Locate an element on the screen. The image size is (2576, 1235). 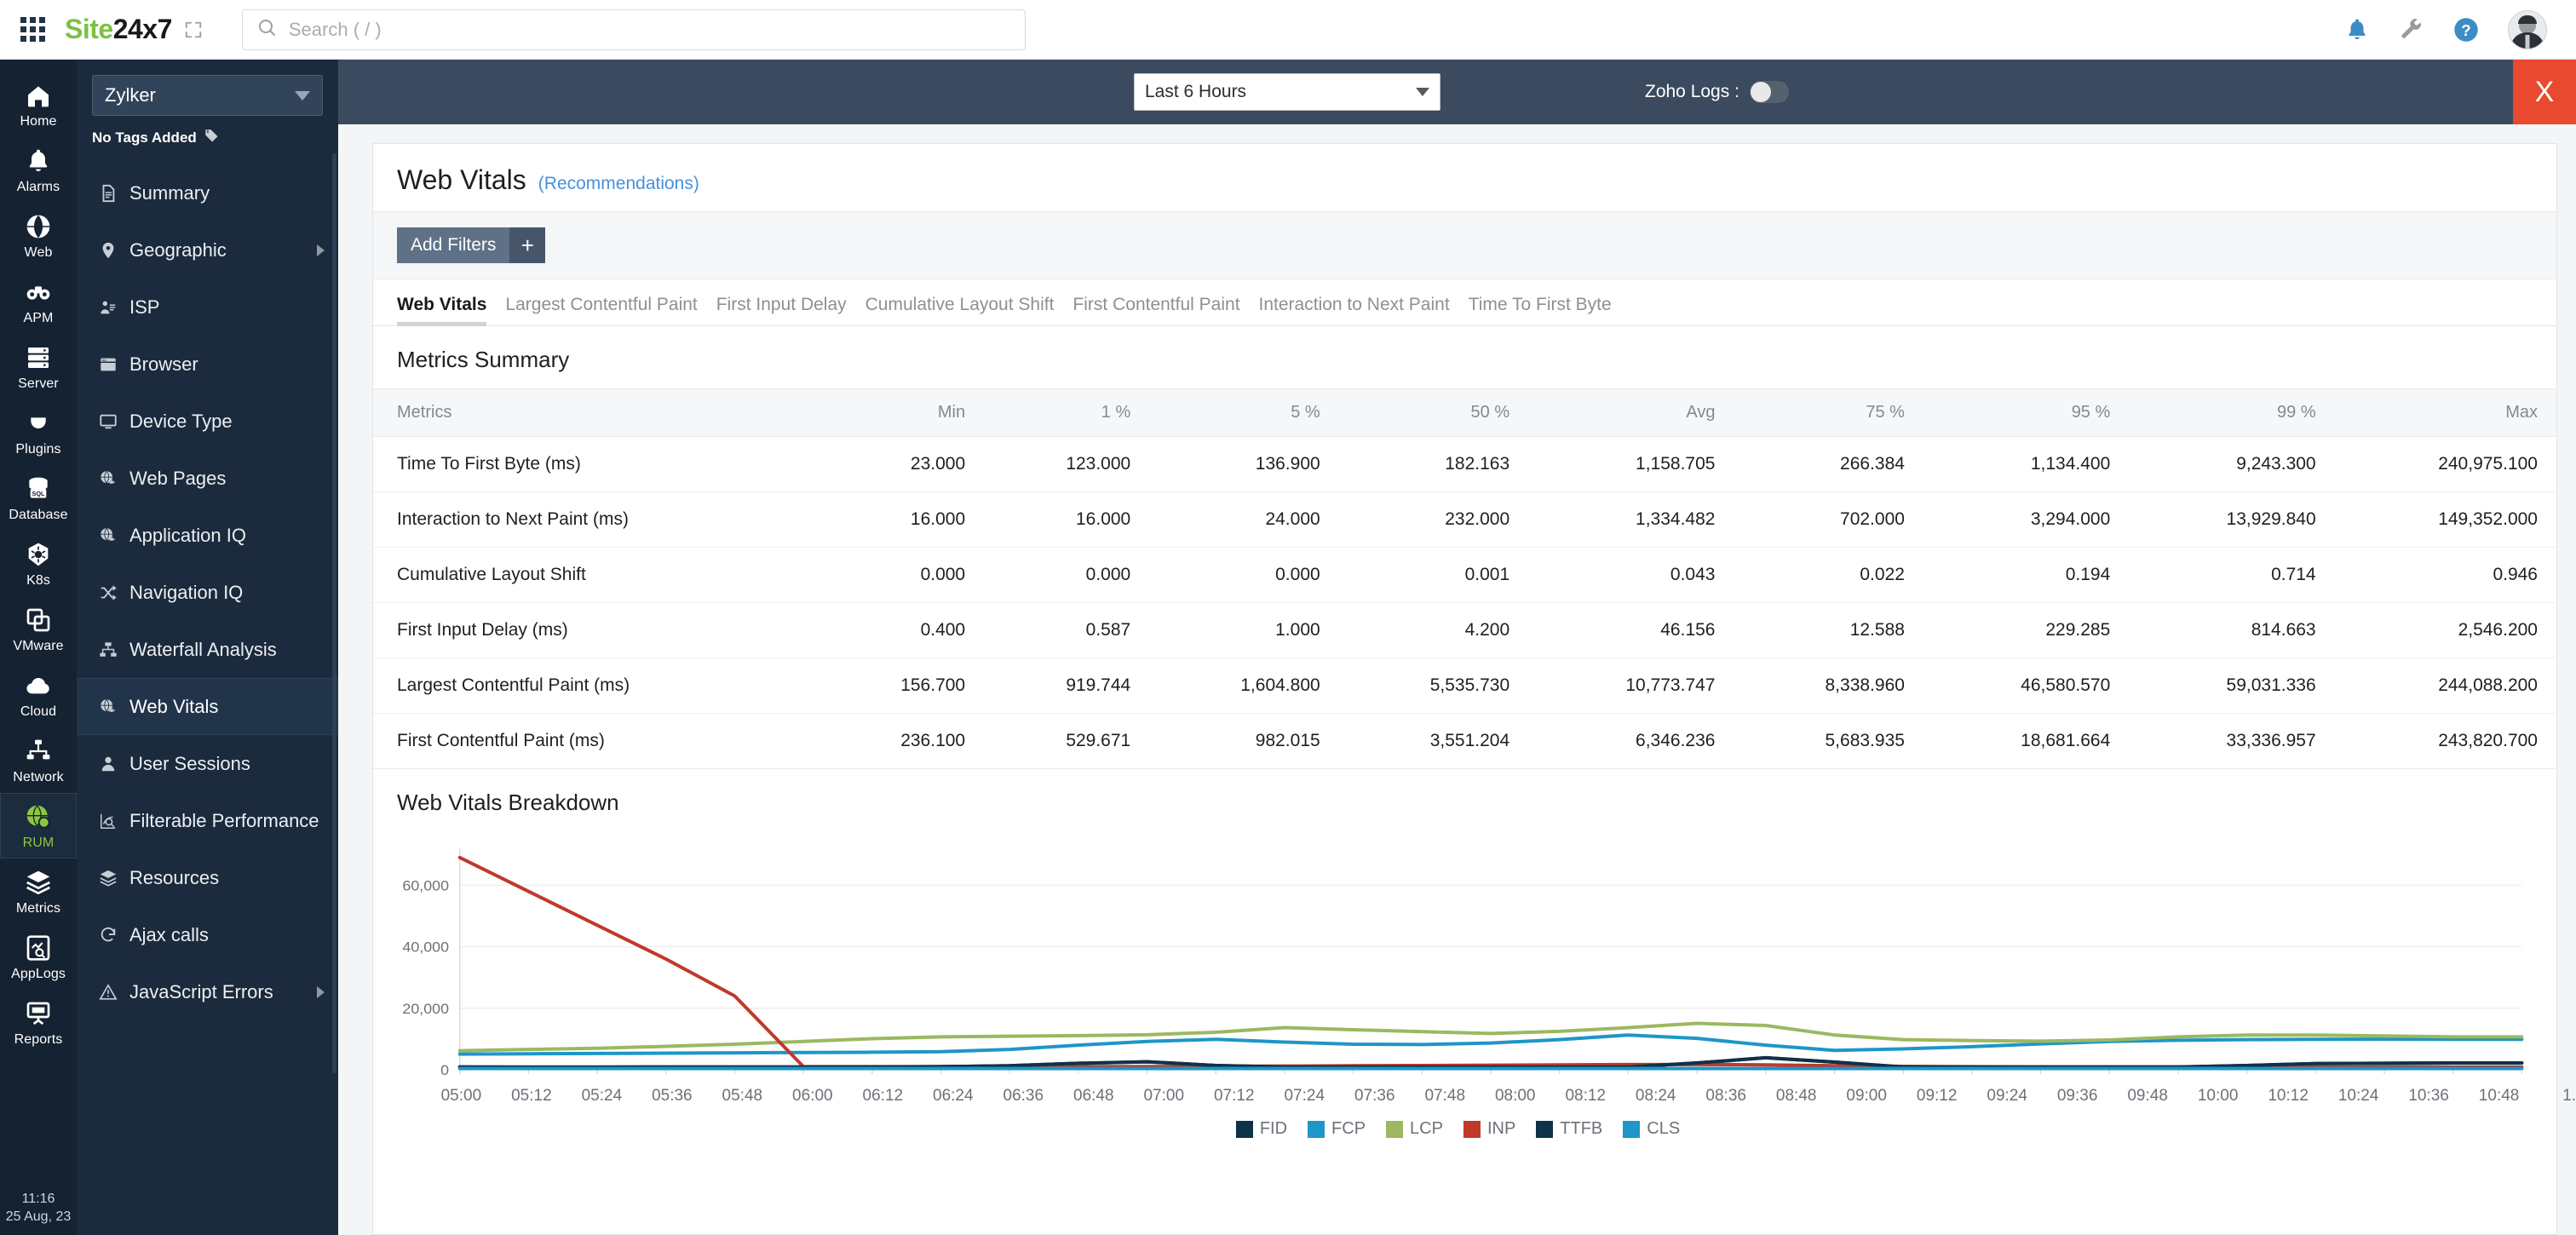
subnav-item-browser: Browser is located at coordinates (208, 364).